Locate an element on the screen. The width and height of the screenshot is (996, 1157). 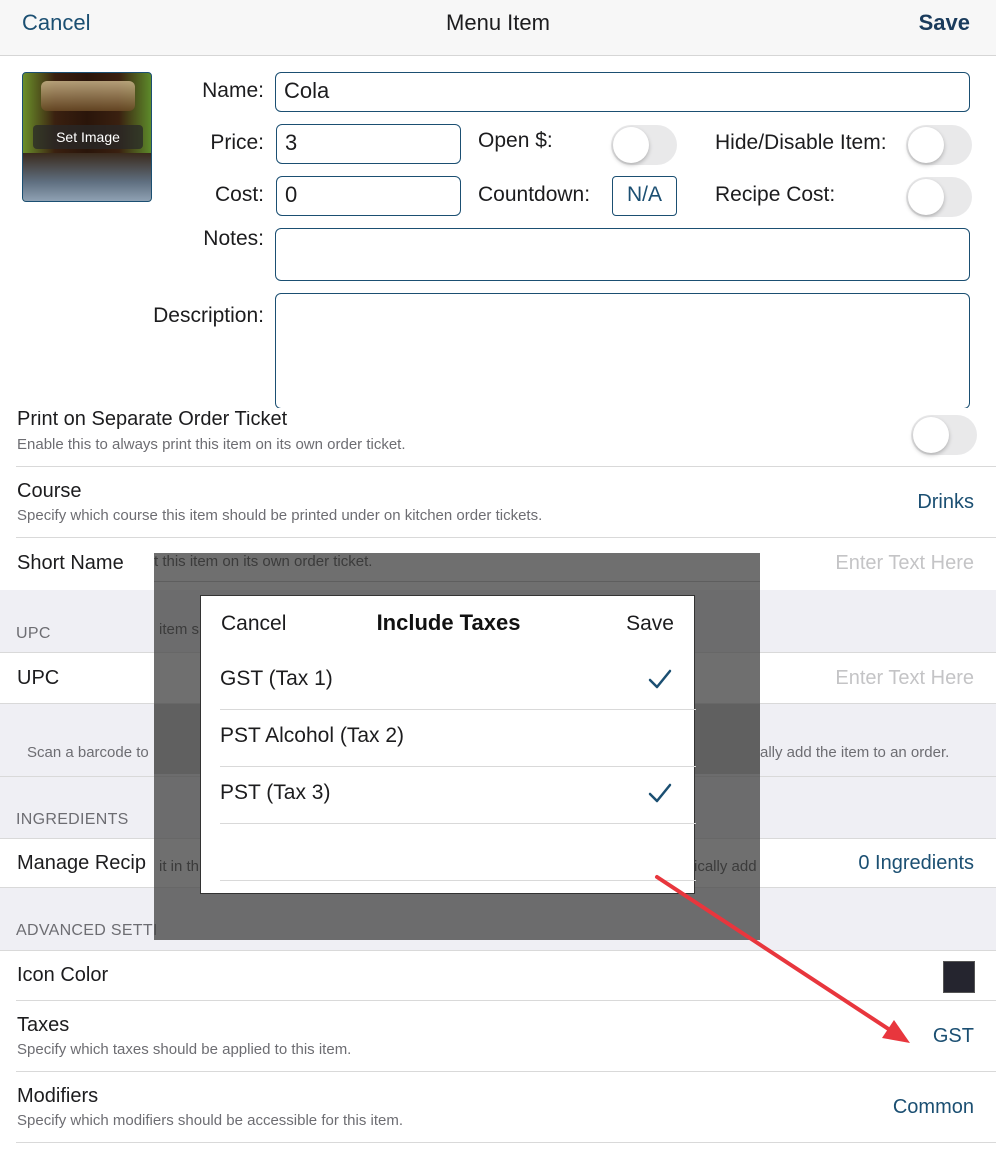
cost-label: Cost: is located at coordinates (239, 194).